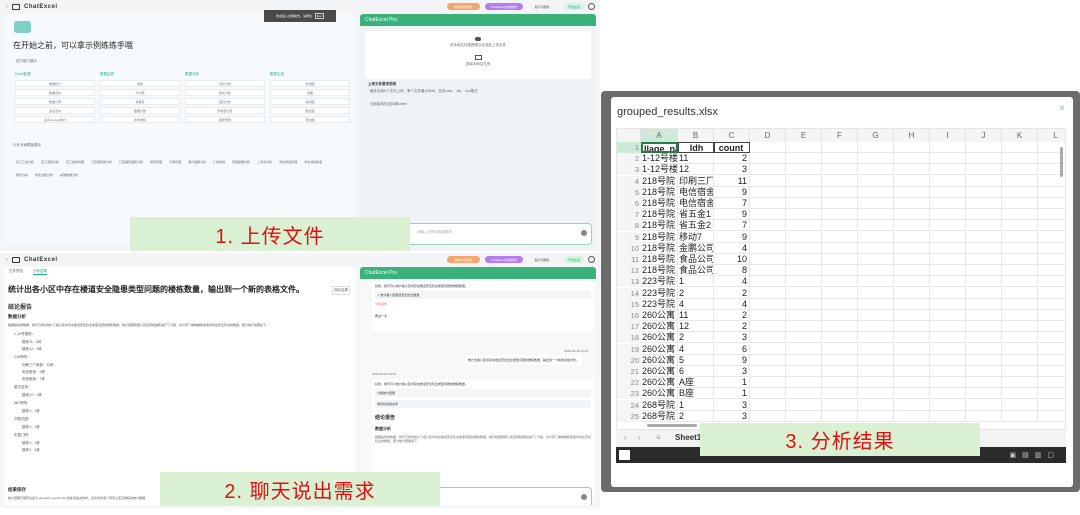  Describe the element at coordinates (659, 304) in the screenshot. I see `data-cell: 223号院` at that location.